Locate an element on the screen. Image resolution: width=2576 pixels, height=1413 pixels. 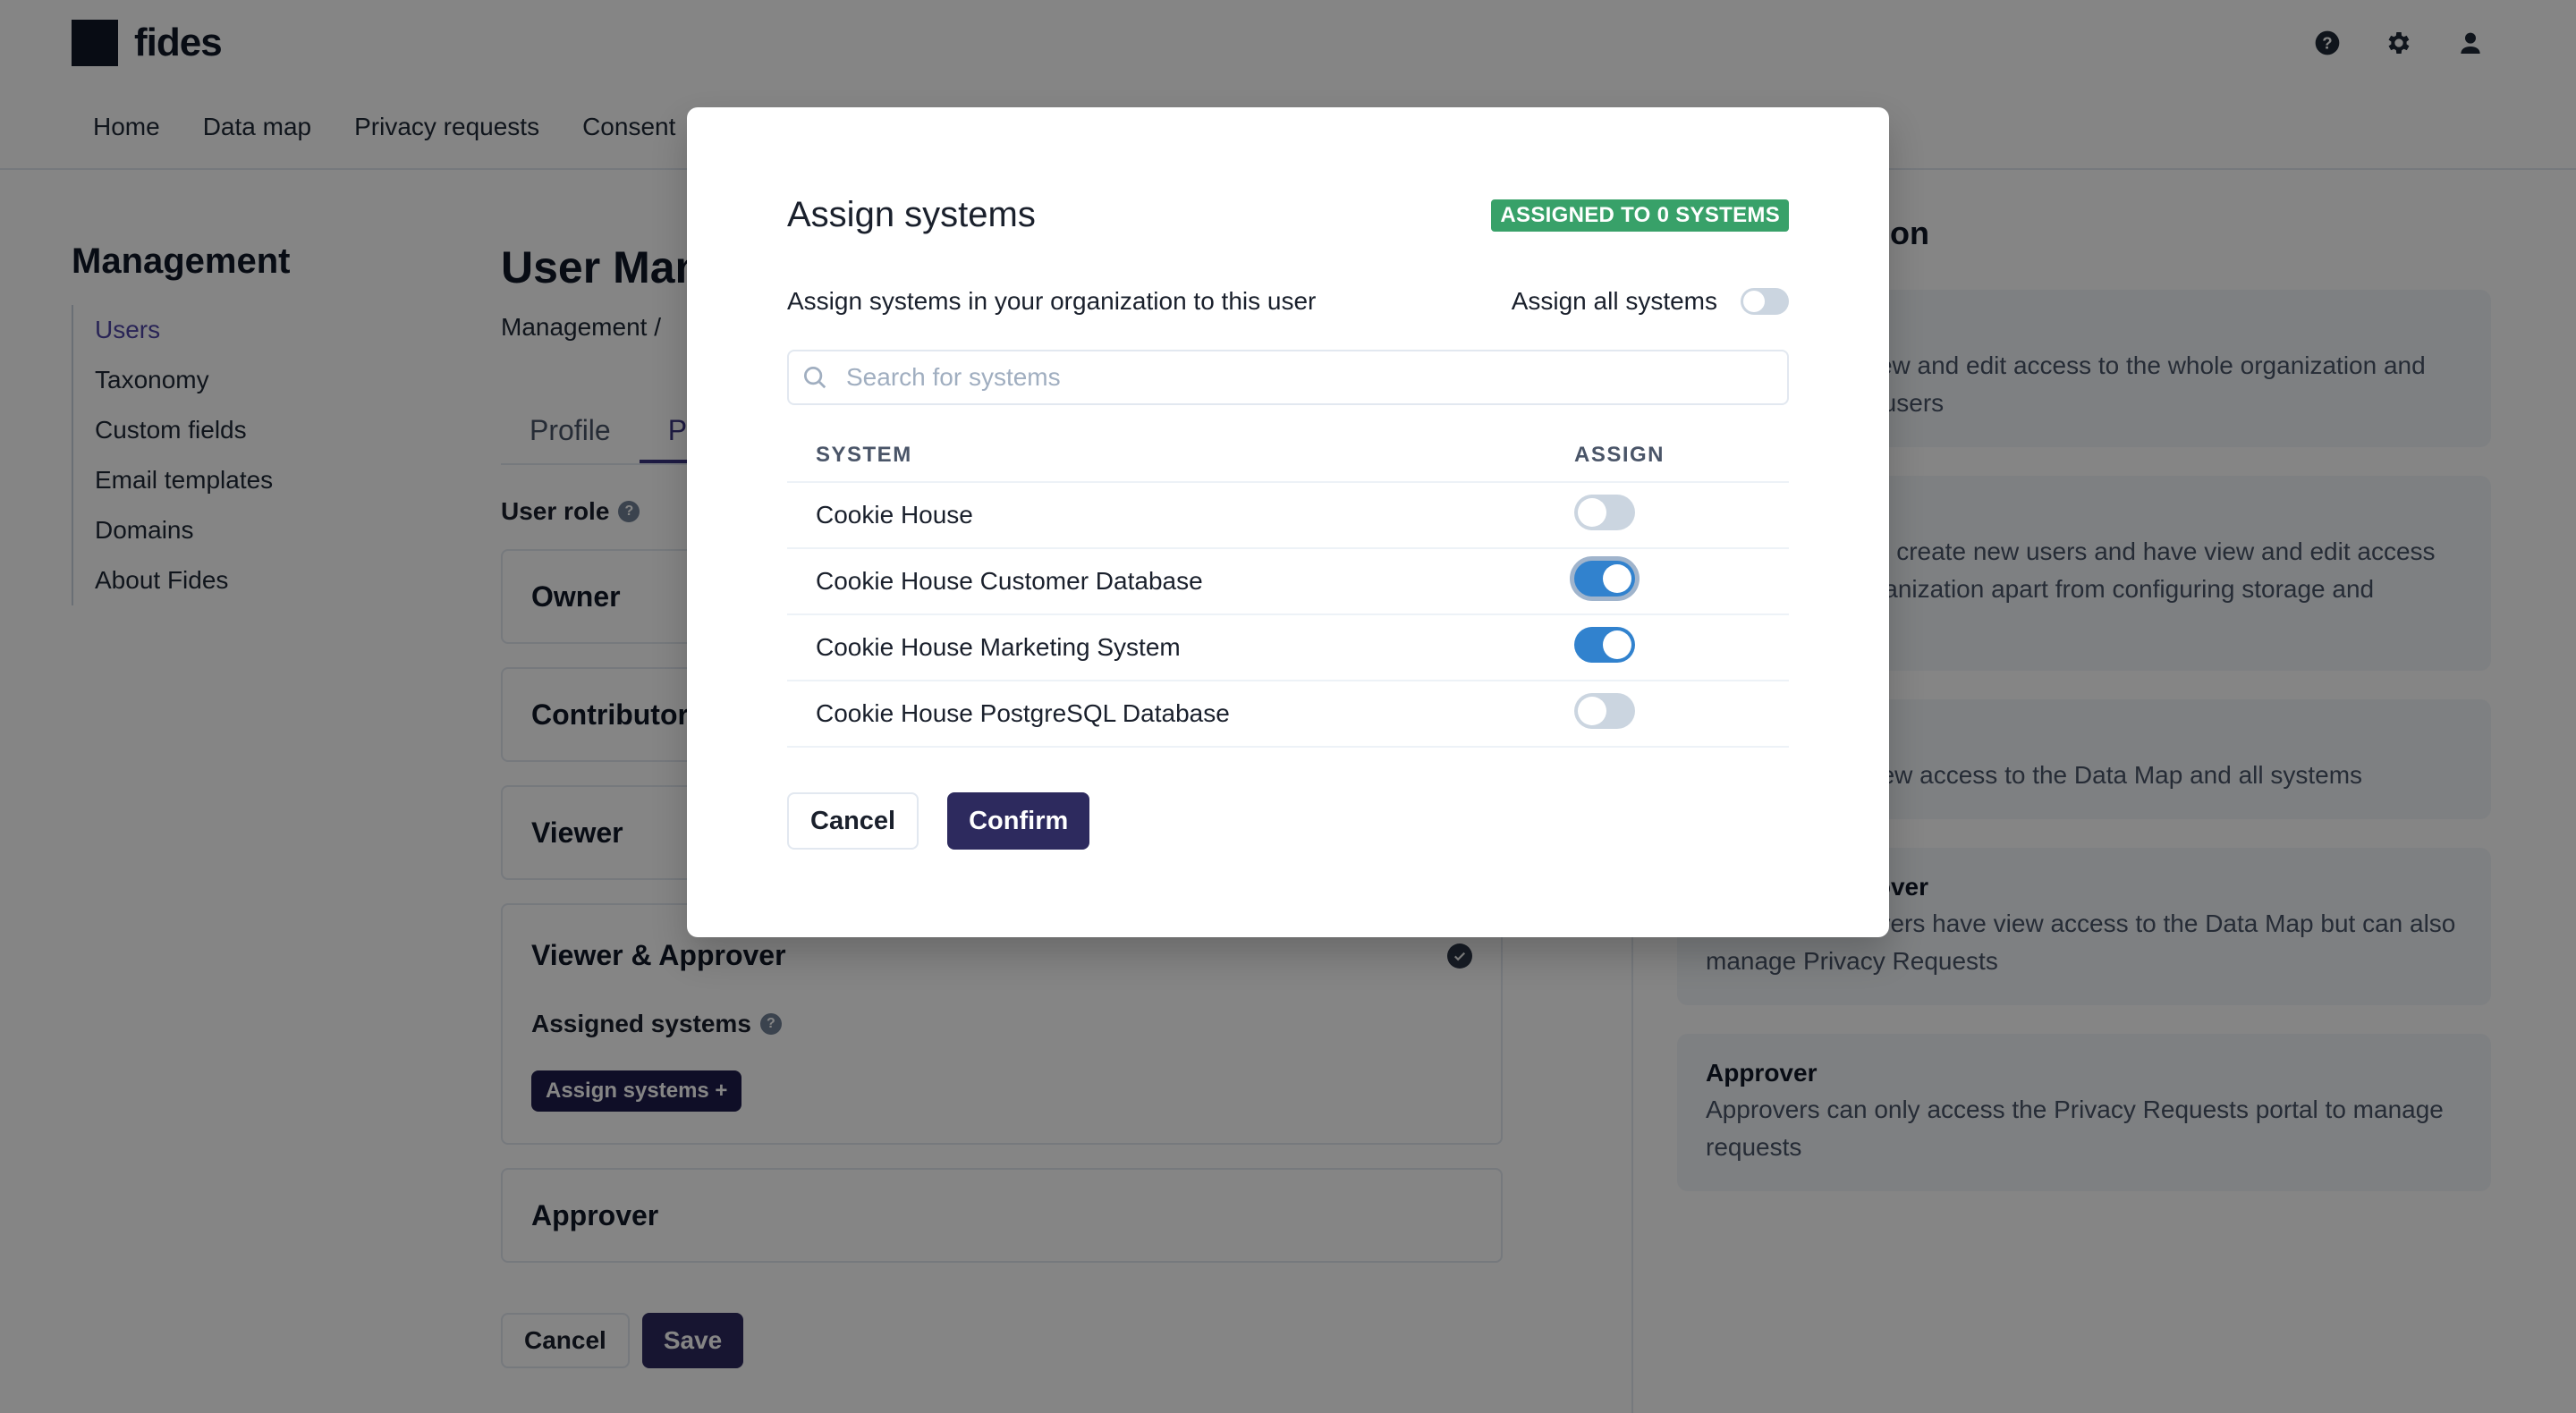
table-row: Cookie House Customer Database is located at coordinates (1288, 581).